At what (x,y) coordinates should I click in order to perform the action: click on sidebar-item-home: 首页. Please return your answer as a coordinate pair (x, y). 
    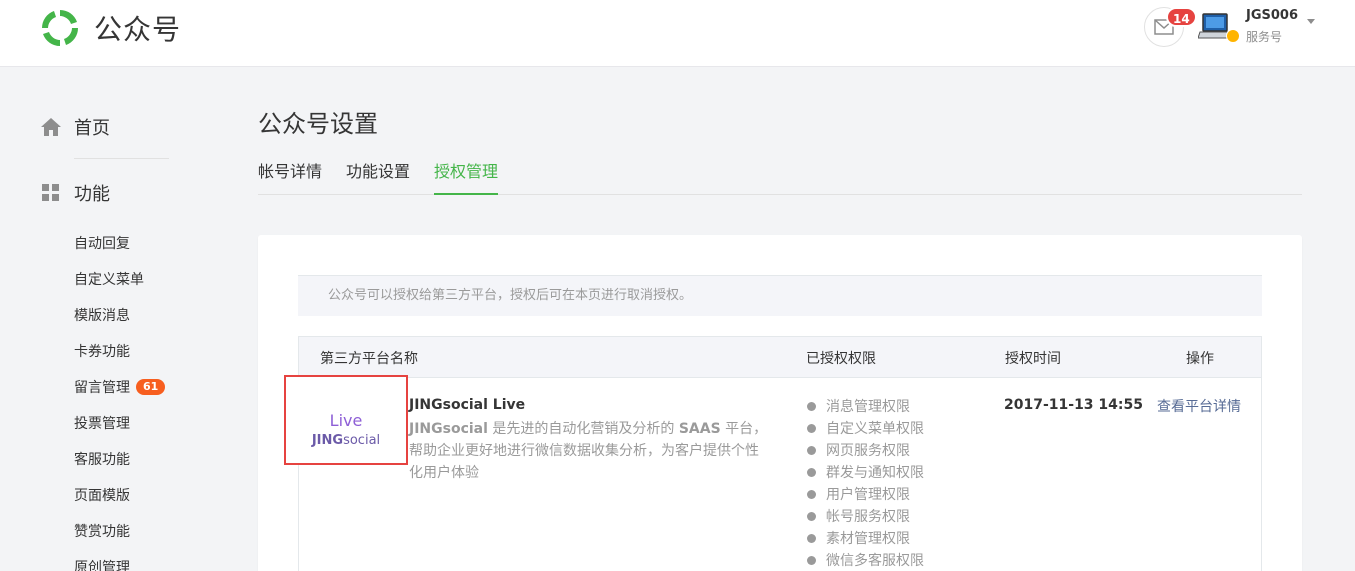
    Looking at the image, I should click on (75, 127).